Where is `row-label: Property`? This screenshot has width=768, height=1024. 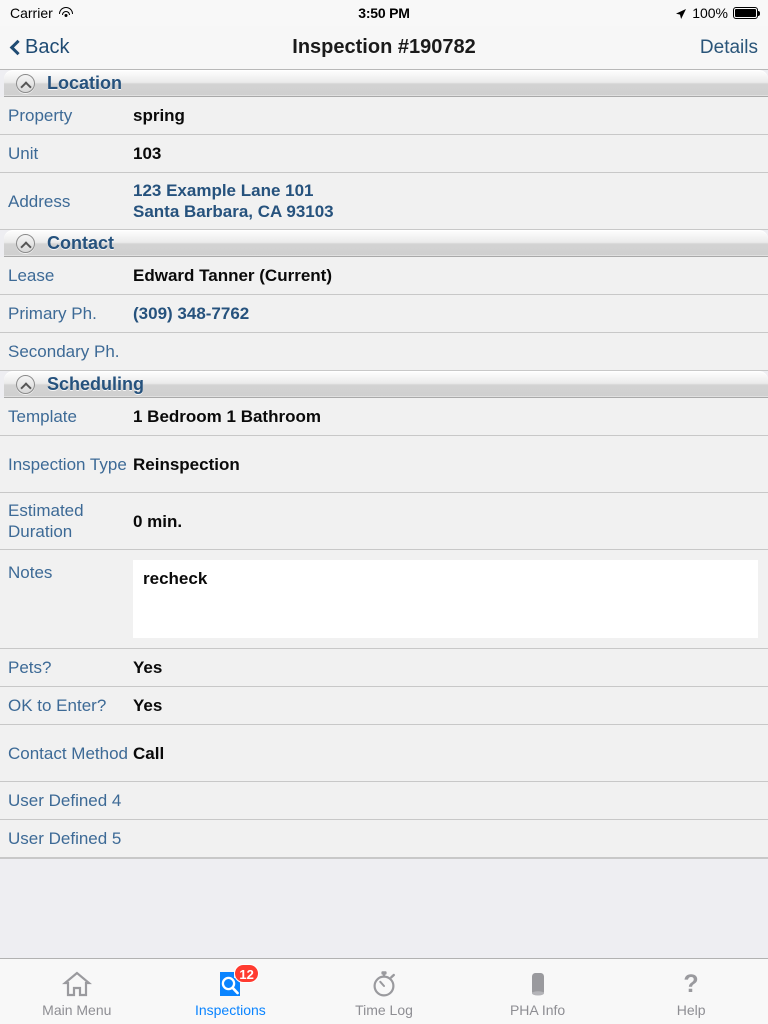 row-label: Property is located at coordinates (40, 115).